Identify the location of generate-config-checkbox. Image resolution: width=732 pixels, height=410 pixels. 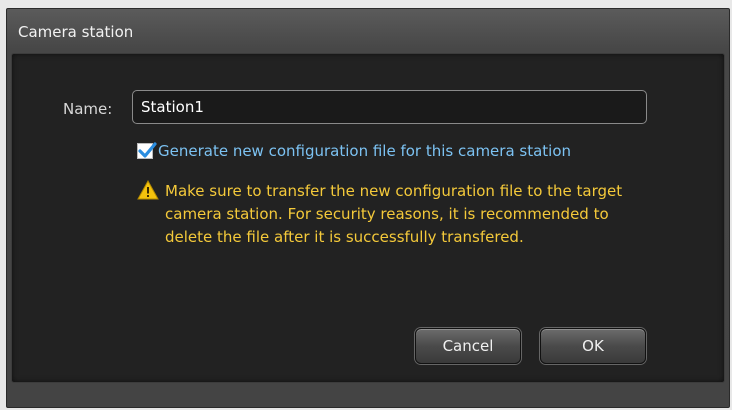
(147, 150).